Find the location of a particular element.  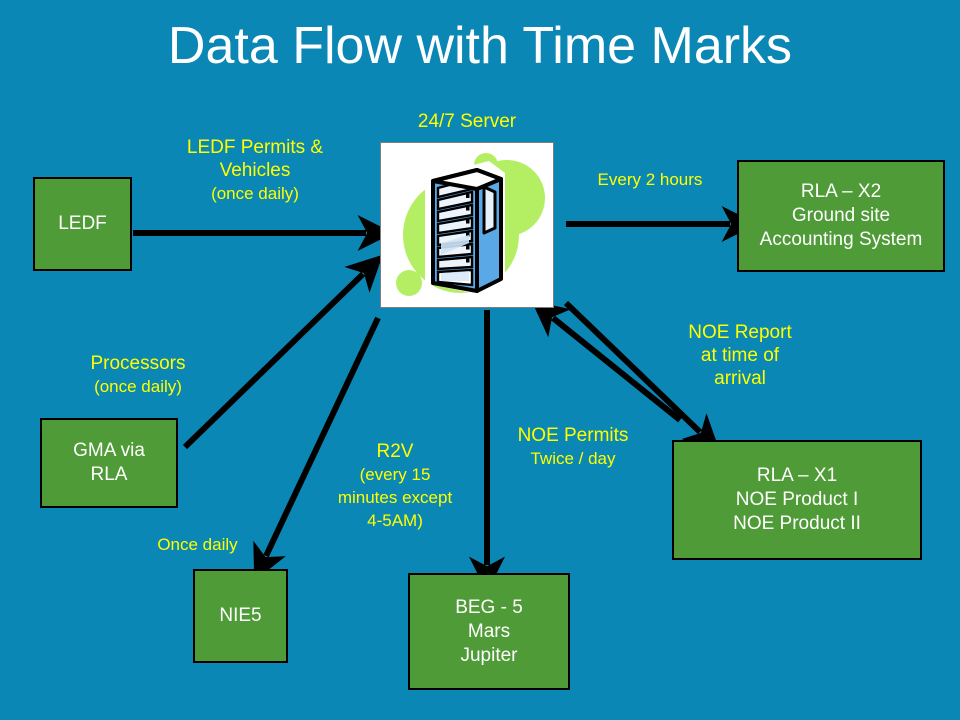

node-rla-x1: RLA – X1 NOE Product I NOE Product II is located at coordinates (797, 500).